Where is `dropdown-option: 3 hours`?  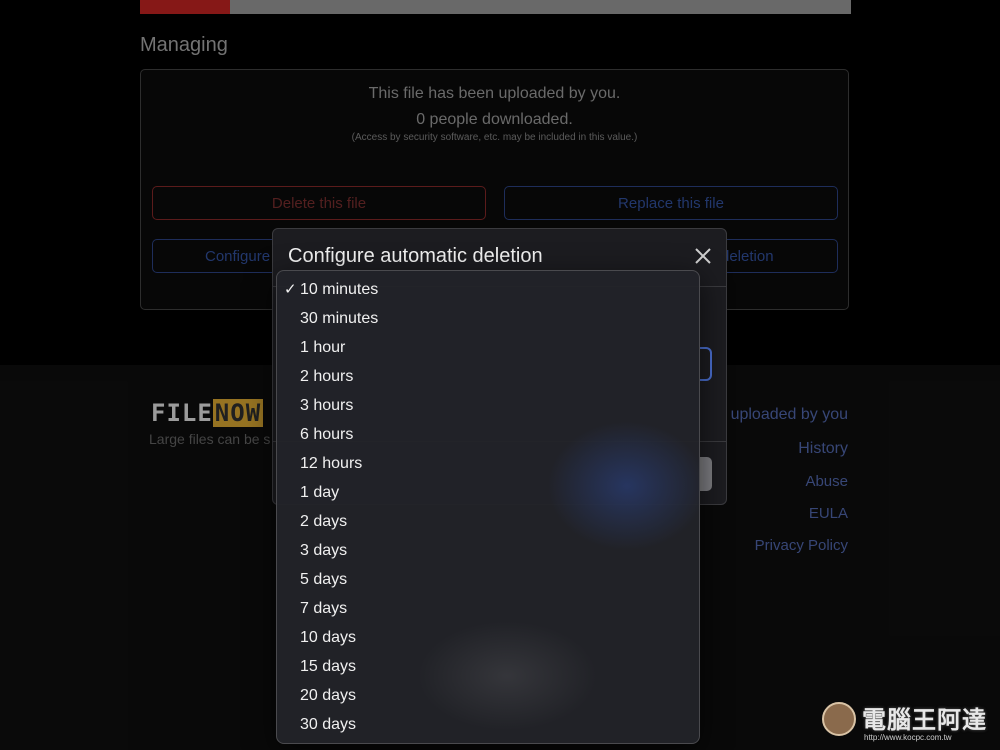 dropdown-option: 3 hours is located at coordinates (488, 405).